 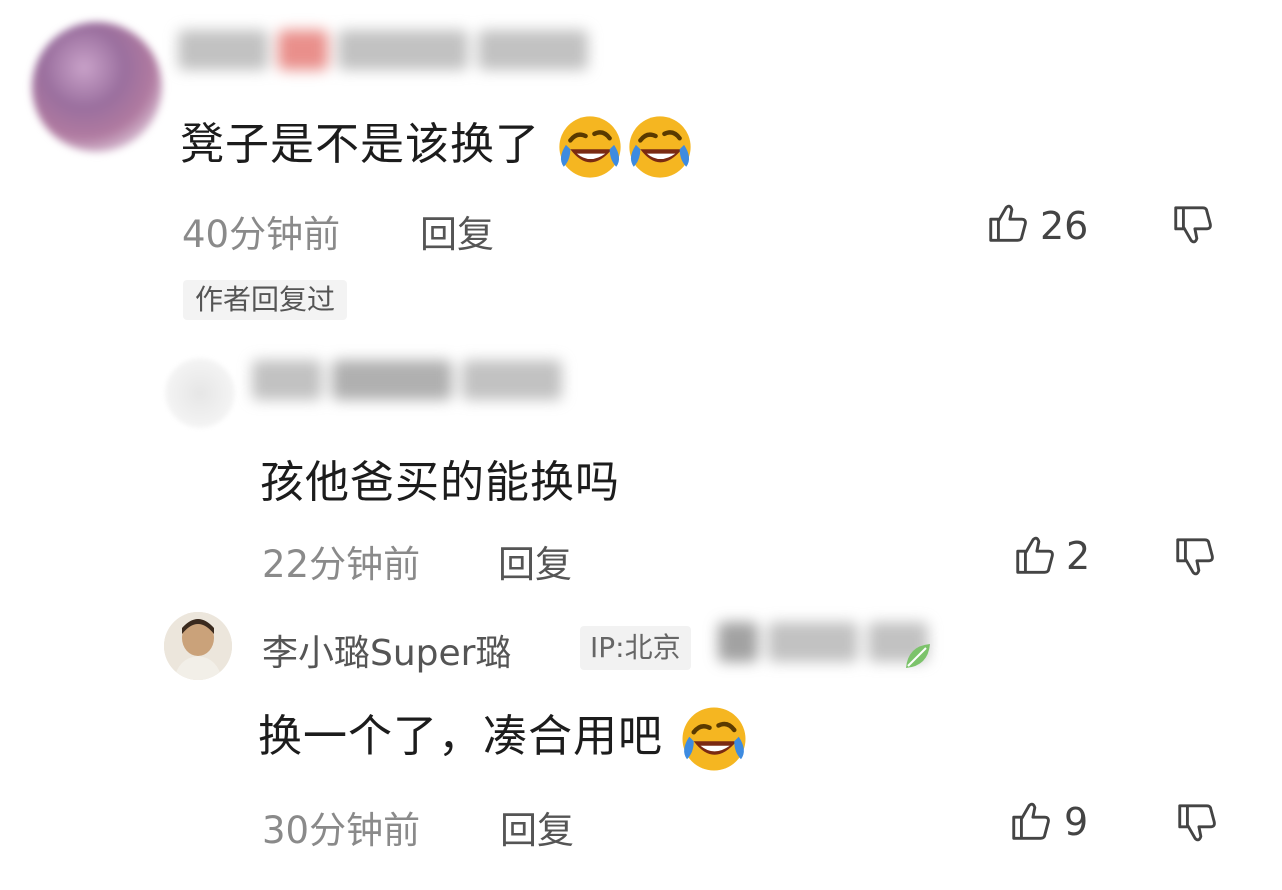 What do you see at coordinates (1078, 556) in the screenshot?
I see `like-count: 2` at bounding box center [1078, 556].